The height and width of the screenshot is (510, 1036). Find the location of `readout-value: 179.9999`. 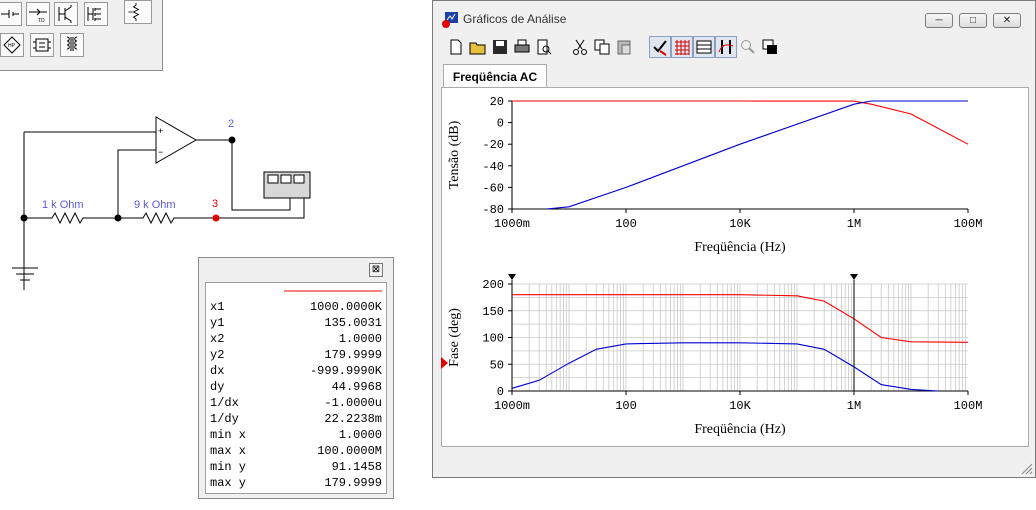

readout-value: 179.9999 is located at coordinates (353, 483).